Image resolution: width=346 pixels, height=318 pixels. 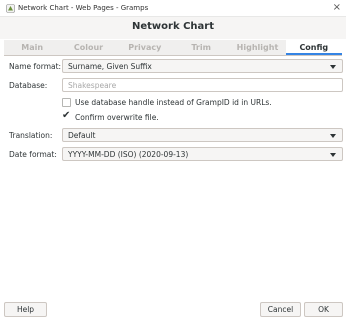 I want to click on window-titlebar: Network Chart - Web Pages - Gramps ×, so click(x=173, y=8).